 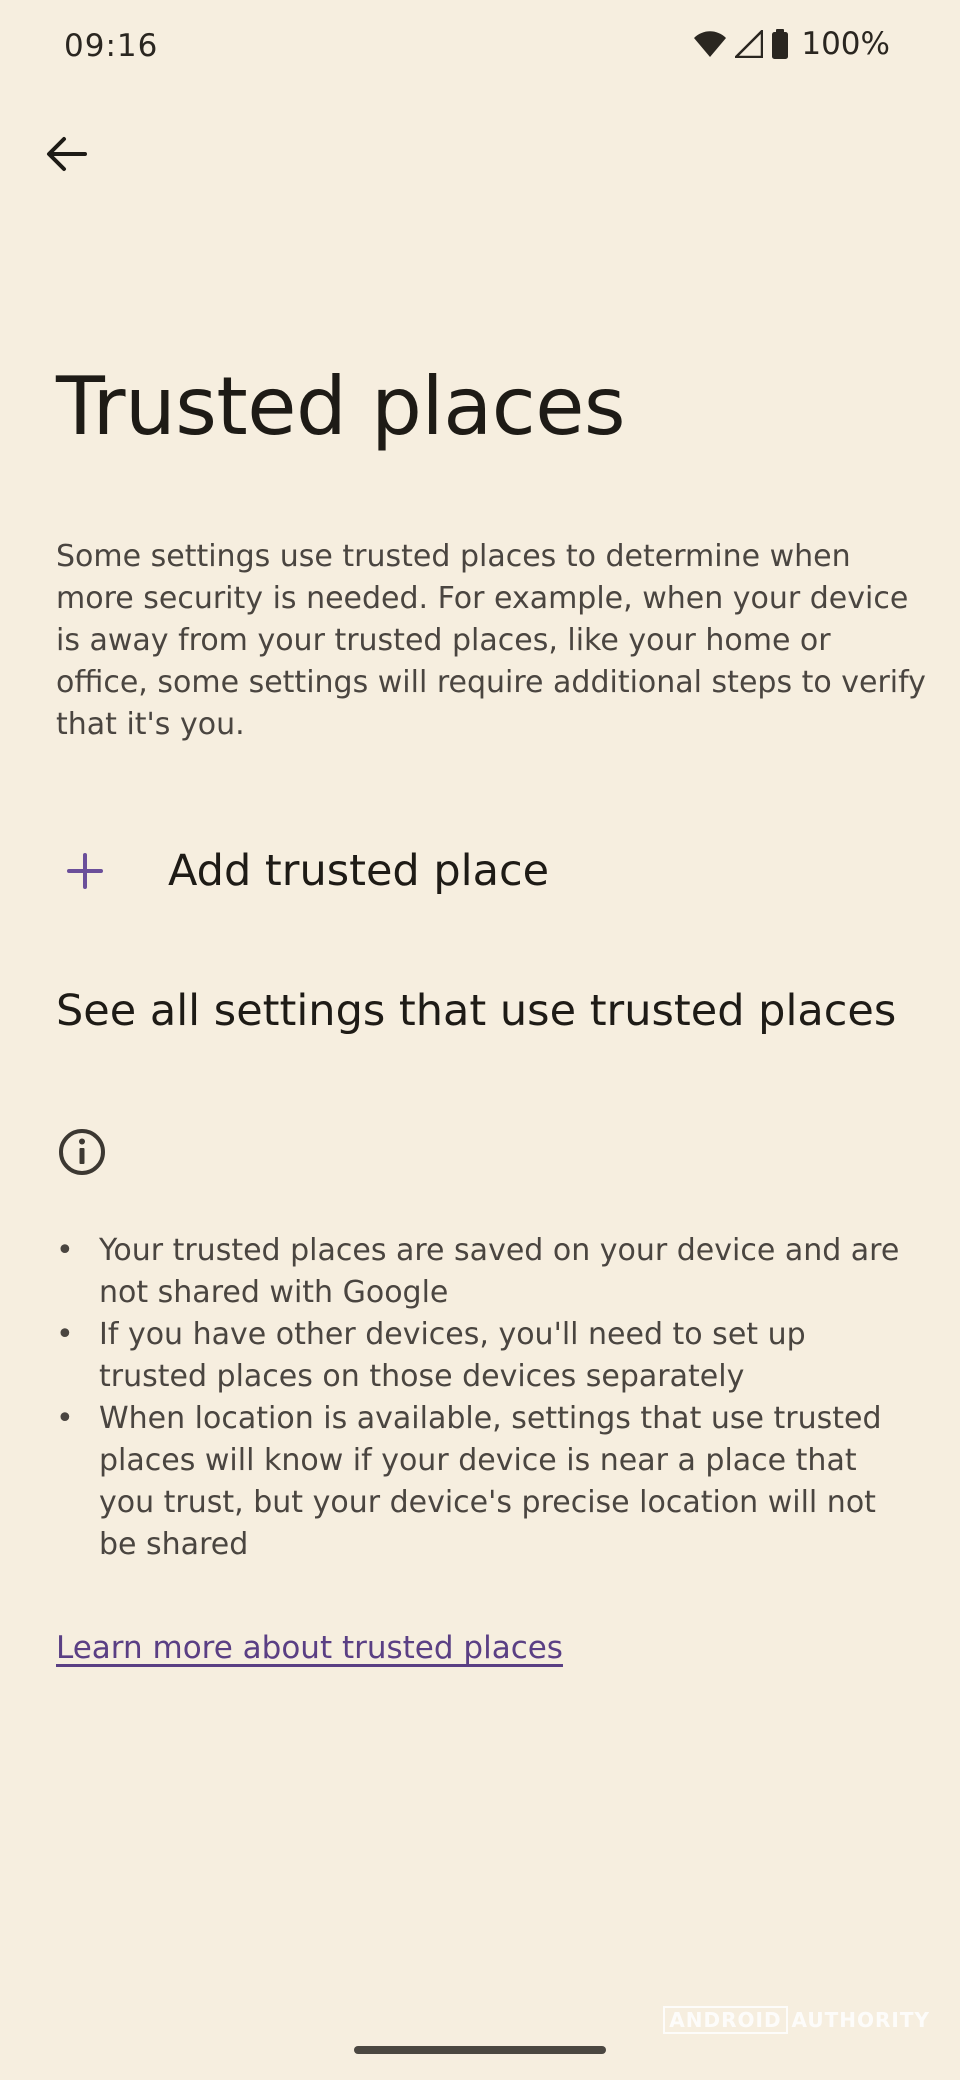 What do you see at coordinates (496, 1016) in the screenshot?
I see `see-all-settings-link: See all settings that use trusted places` at bounding box center [496, 1016].